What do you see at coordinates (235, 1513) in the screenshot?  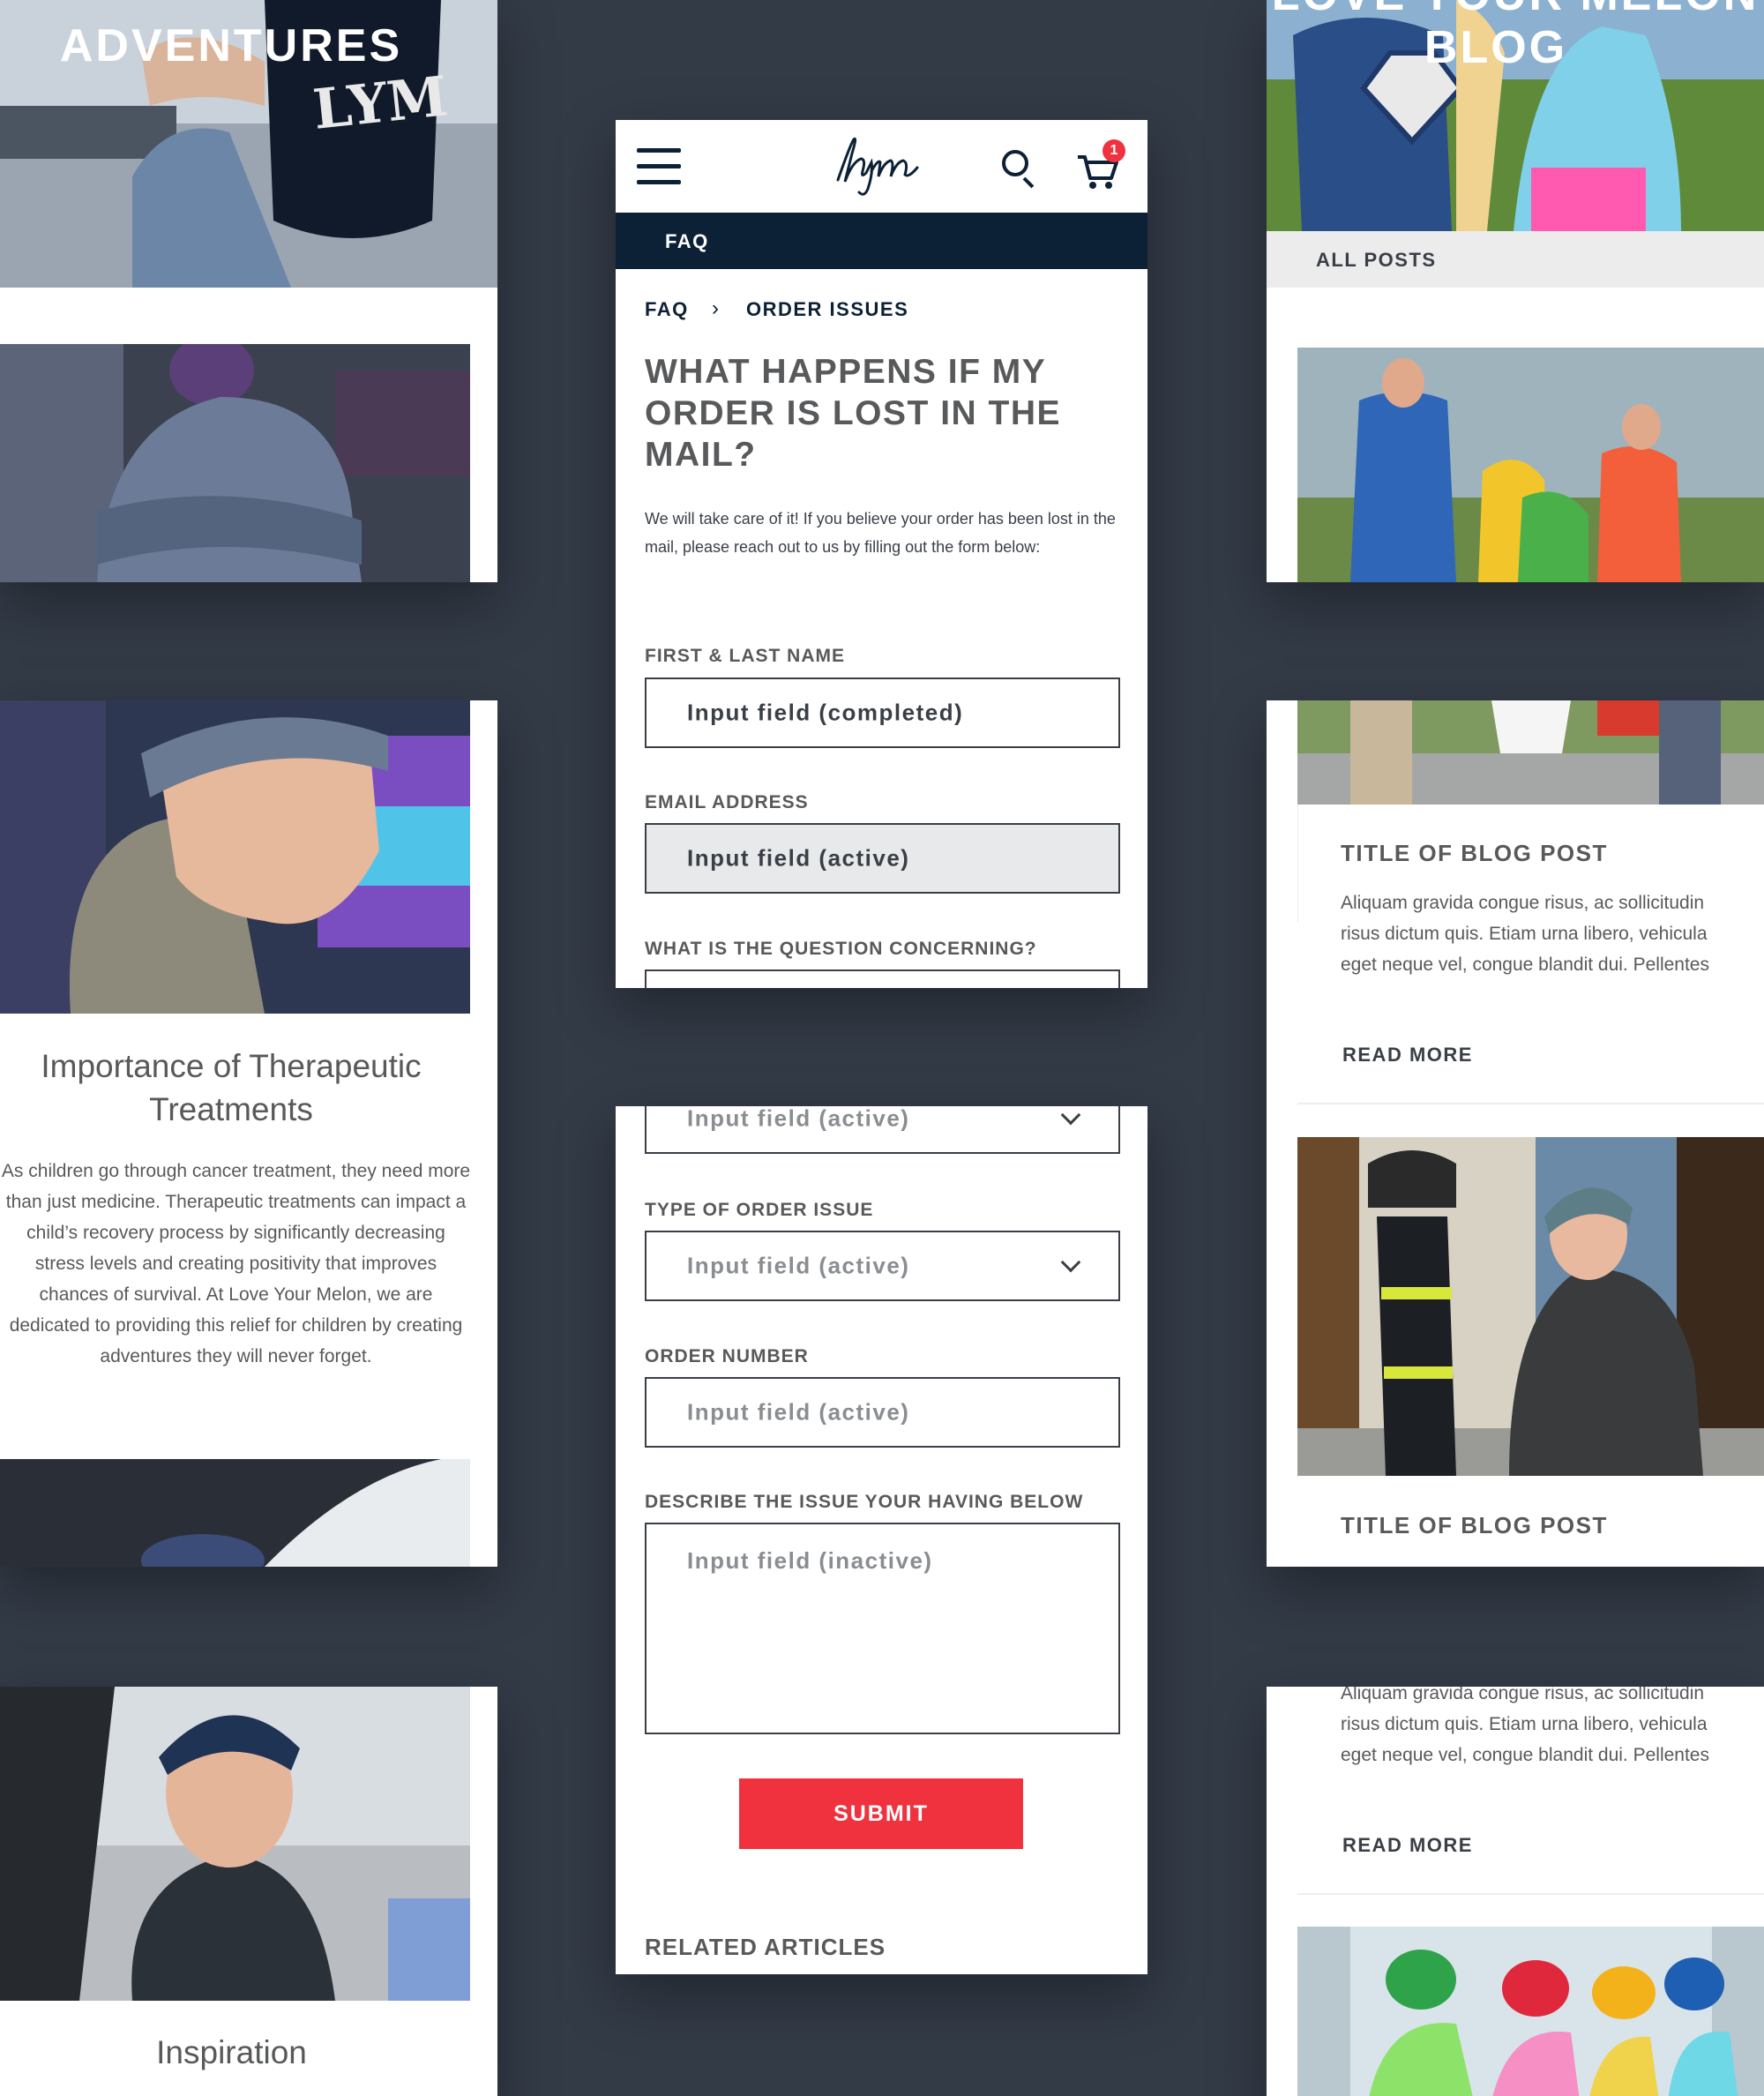 I see `helicopter-window-photo` at bounding box center [235, 1513].